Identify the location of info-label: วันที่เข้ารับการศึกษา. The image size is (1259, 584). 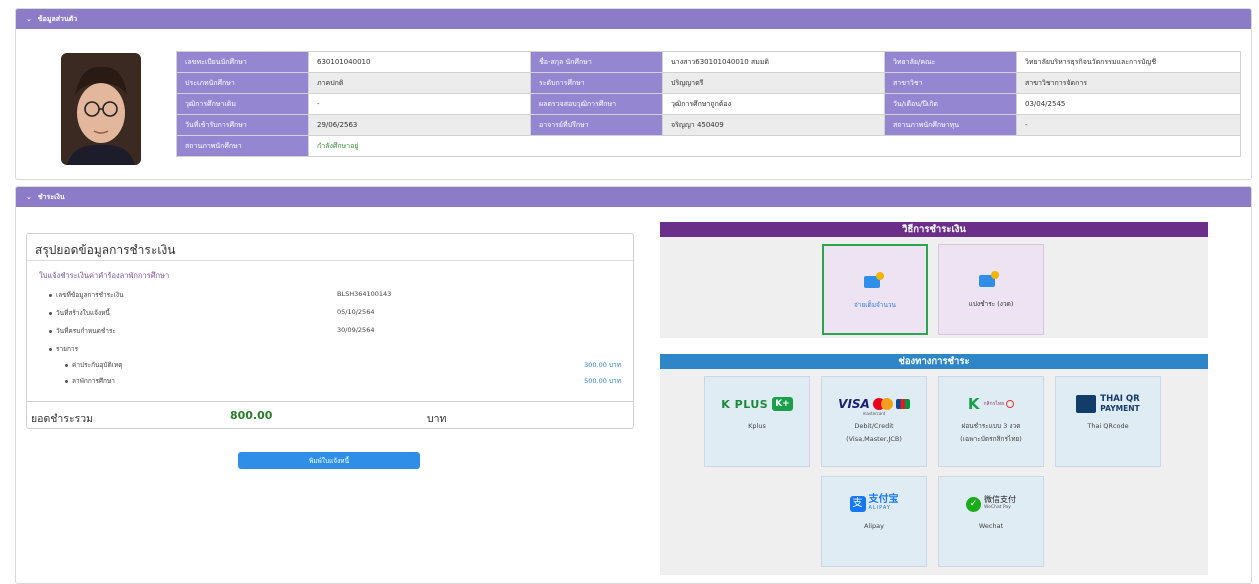
(242, 125).